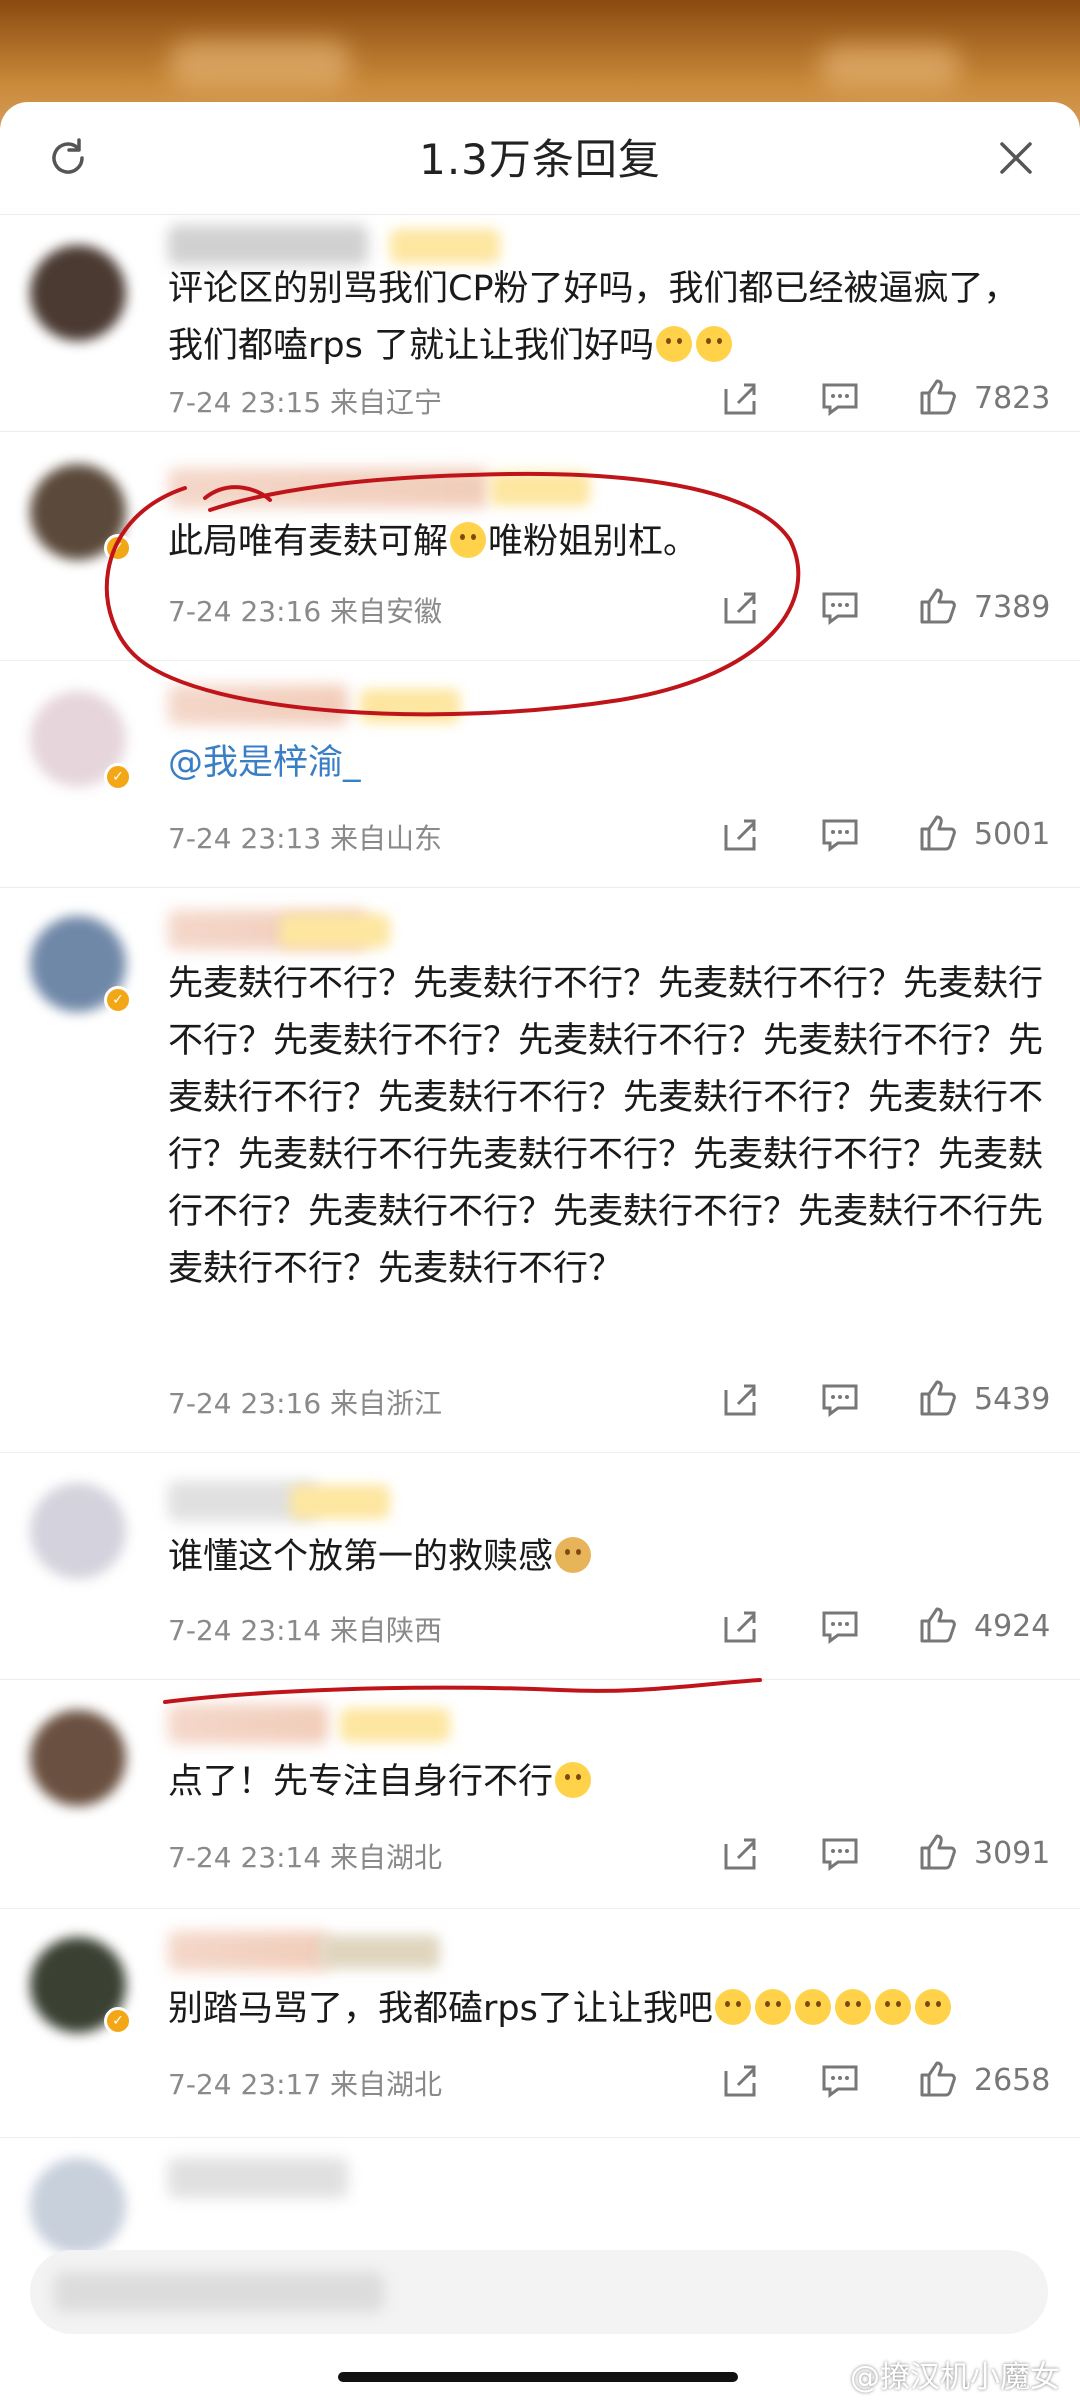  Describe the element at coordinates (1012, 1626) in the screenshot. I see `like-count: 4924` at that location.